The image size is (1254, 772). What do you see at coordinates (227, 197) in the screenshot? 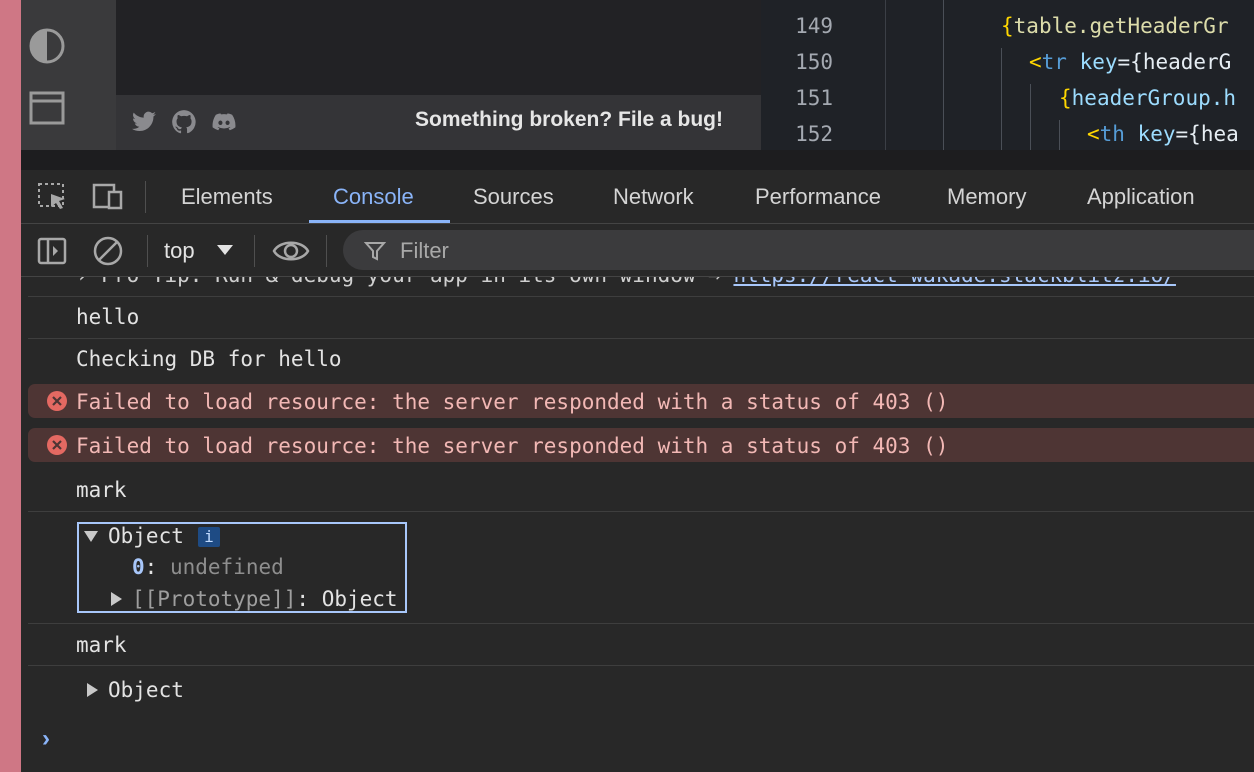
I see `tab-elements: Elements` at bounding box center [227, 197].